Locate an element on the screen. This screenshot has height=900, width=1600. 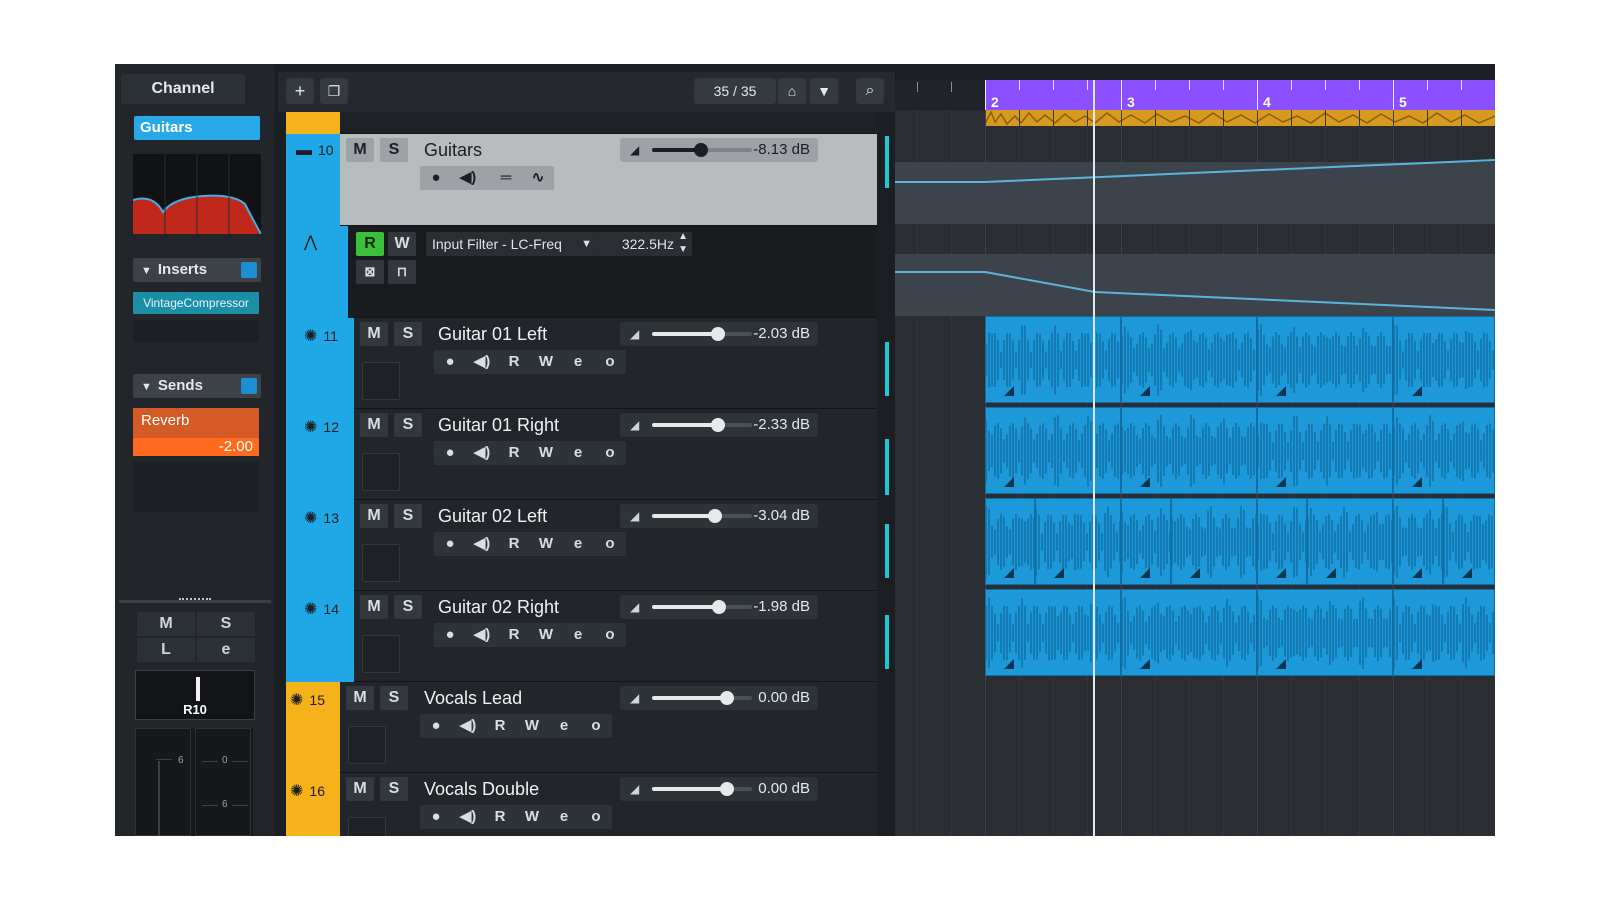
add-track-icon: + is located at coordinates (300, 91).